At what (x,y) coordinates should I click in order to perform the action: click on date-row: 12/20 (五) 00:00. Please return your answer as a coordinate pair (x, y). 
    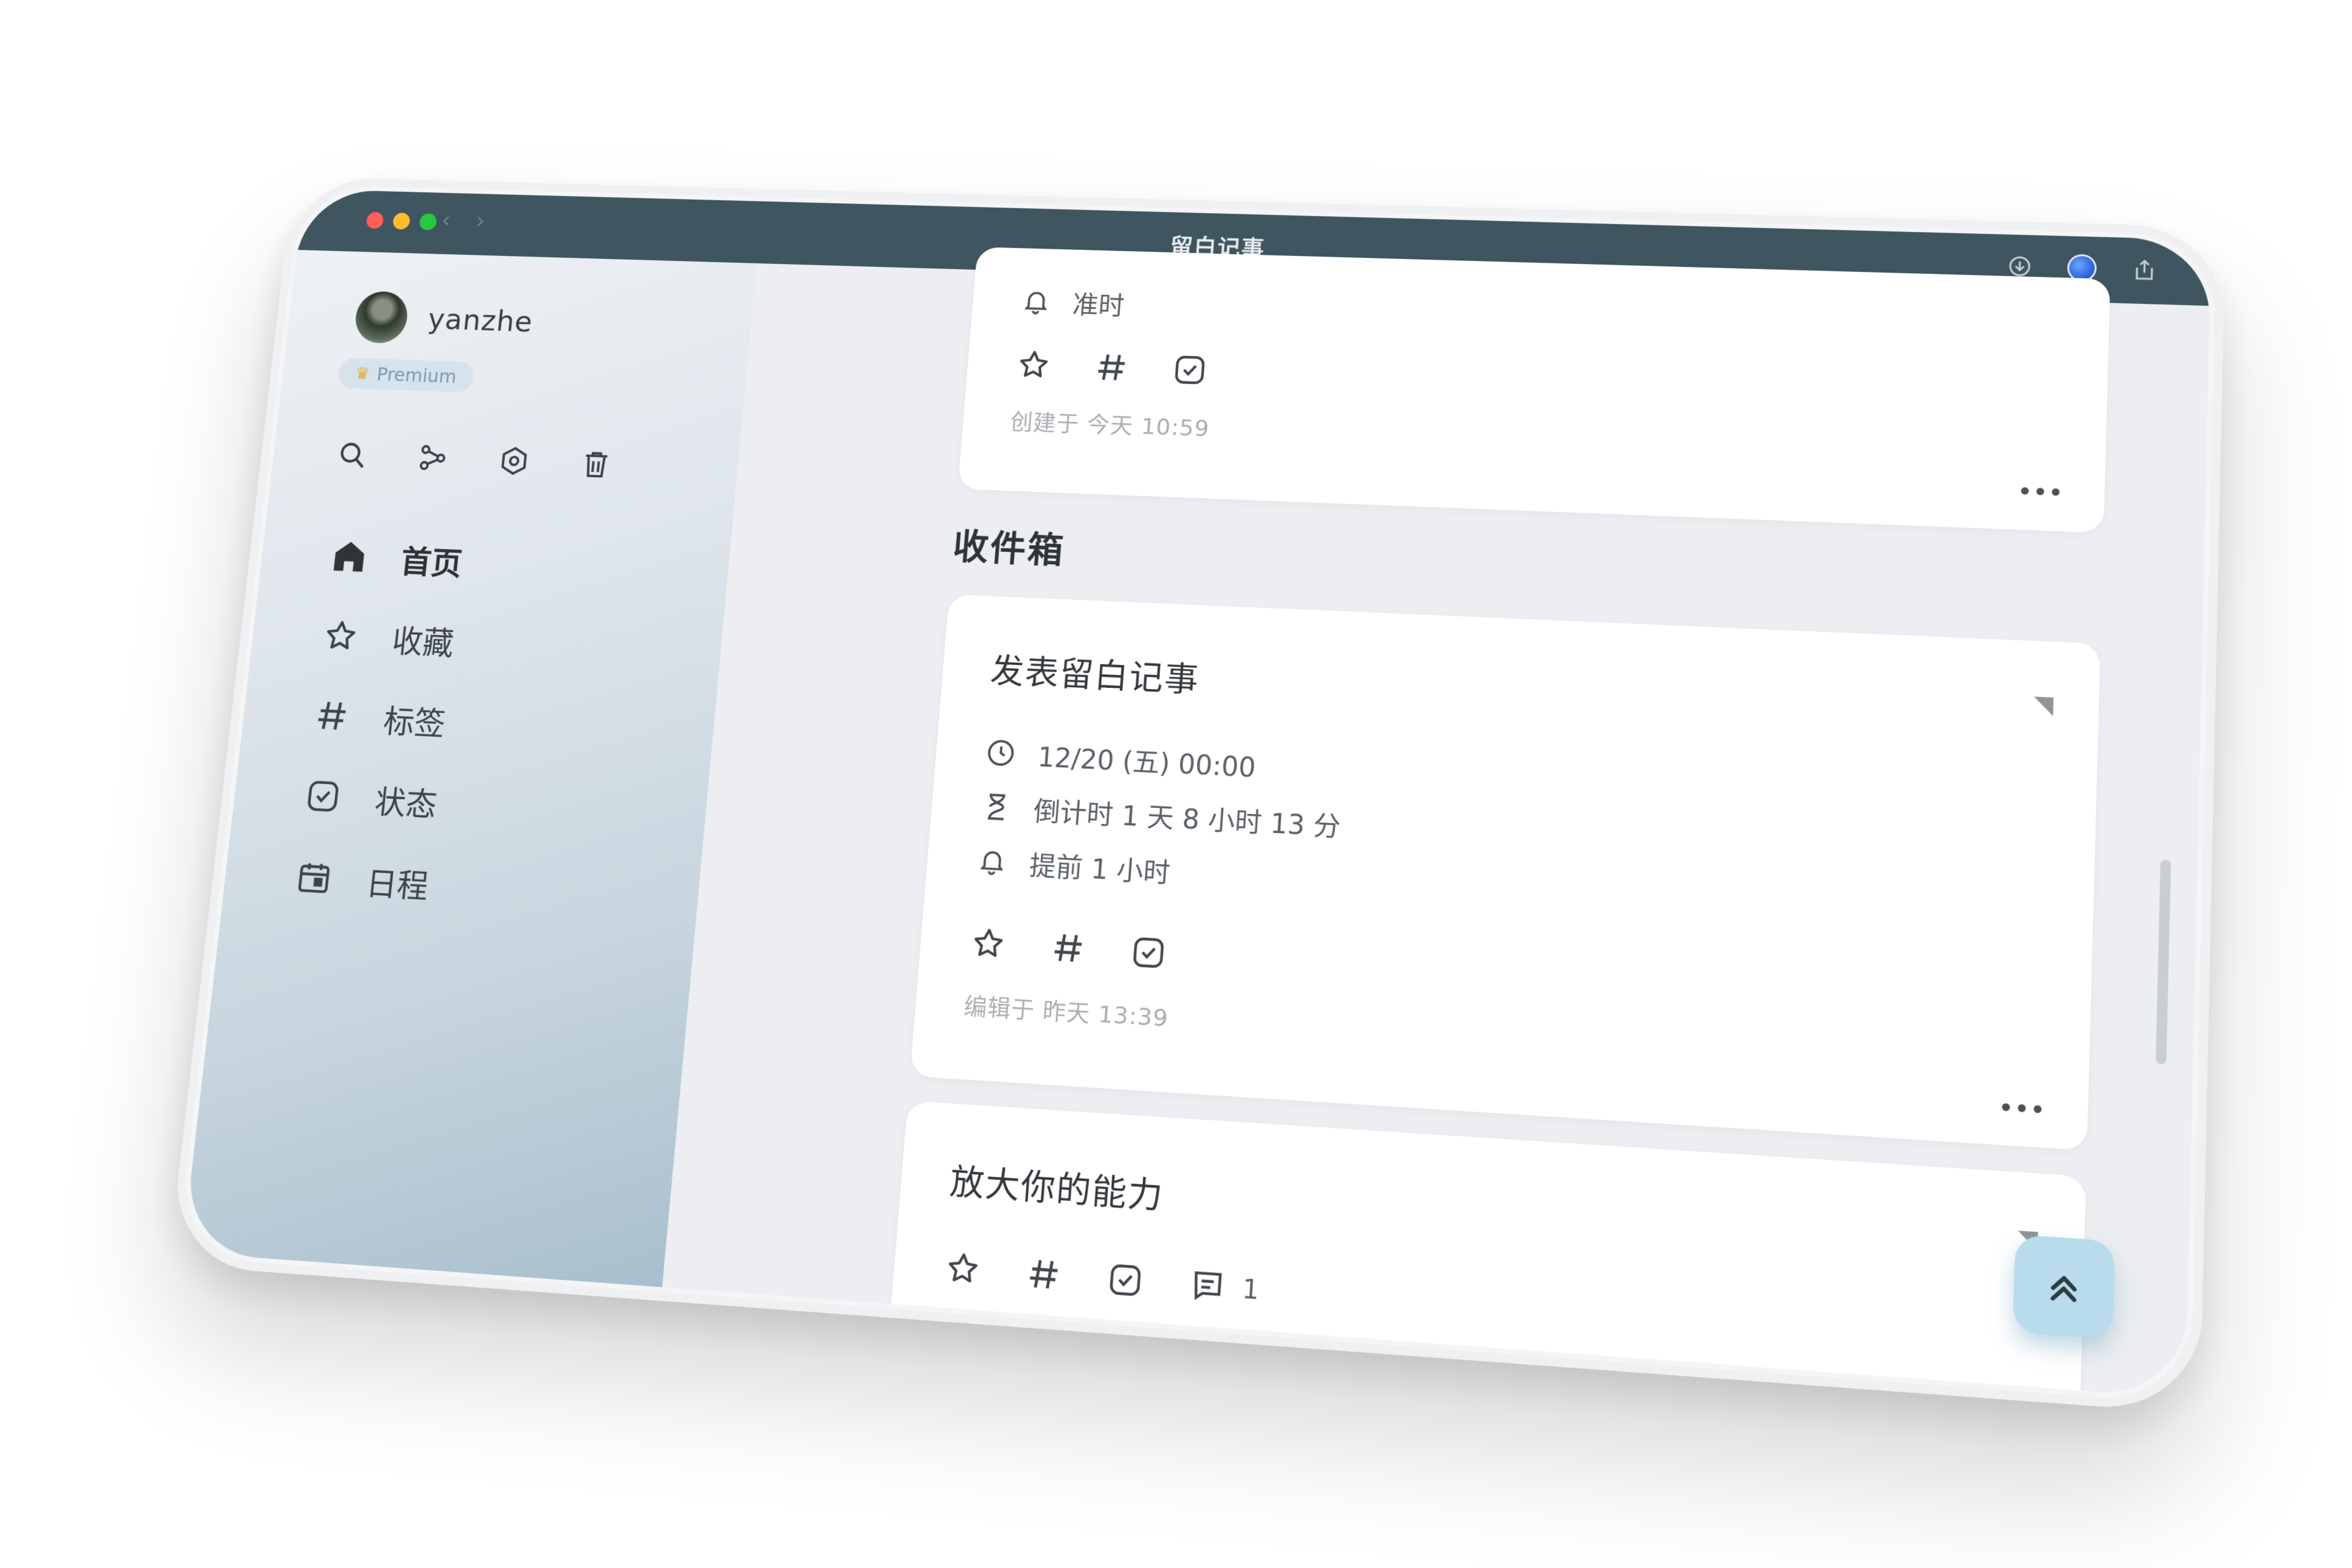
    Looking at the image, I should click on (1120, 759).